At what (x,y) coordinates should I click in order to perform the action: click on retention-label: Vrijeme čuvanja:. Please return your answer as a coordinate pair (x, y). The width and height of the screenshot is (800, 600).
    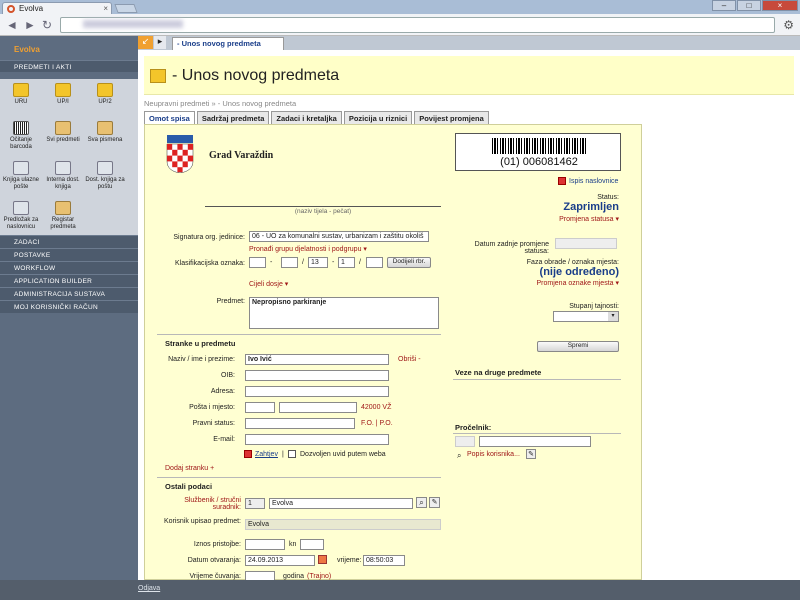
    Looking at the image, I should click on (215, 576).